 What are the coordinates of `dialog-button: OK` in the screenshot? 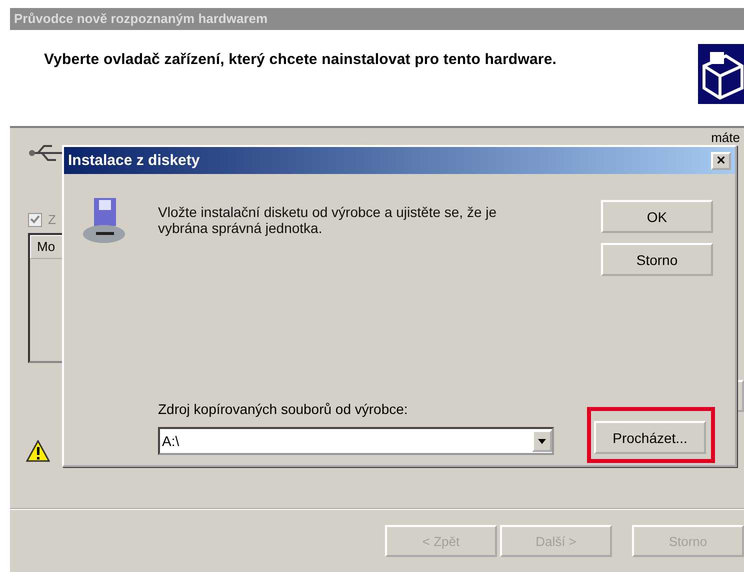 It's located at (657, 216).